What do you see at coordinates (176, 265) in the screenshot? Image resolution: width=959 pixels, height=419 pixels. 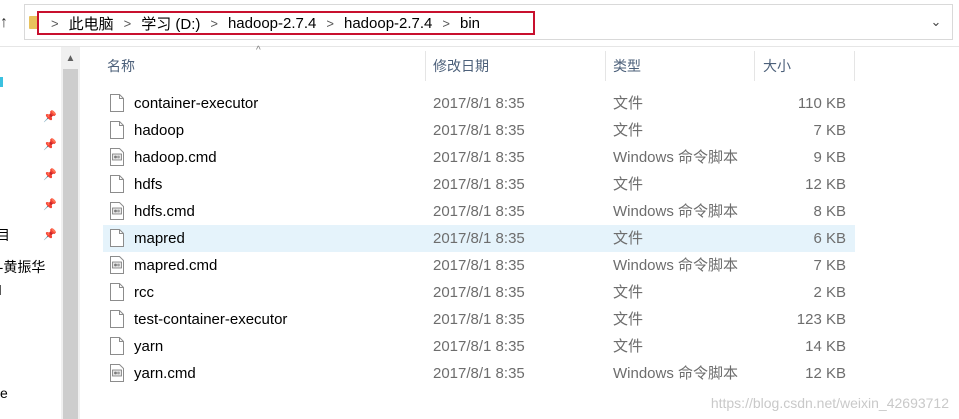 I see `file-name: mapred.cmd` at bounding box center [176, 265].